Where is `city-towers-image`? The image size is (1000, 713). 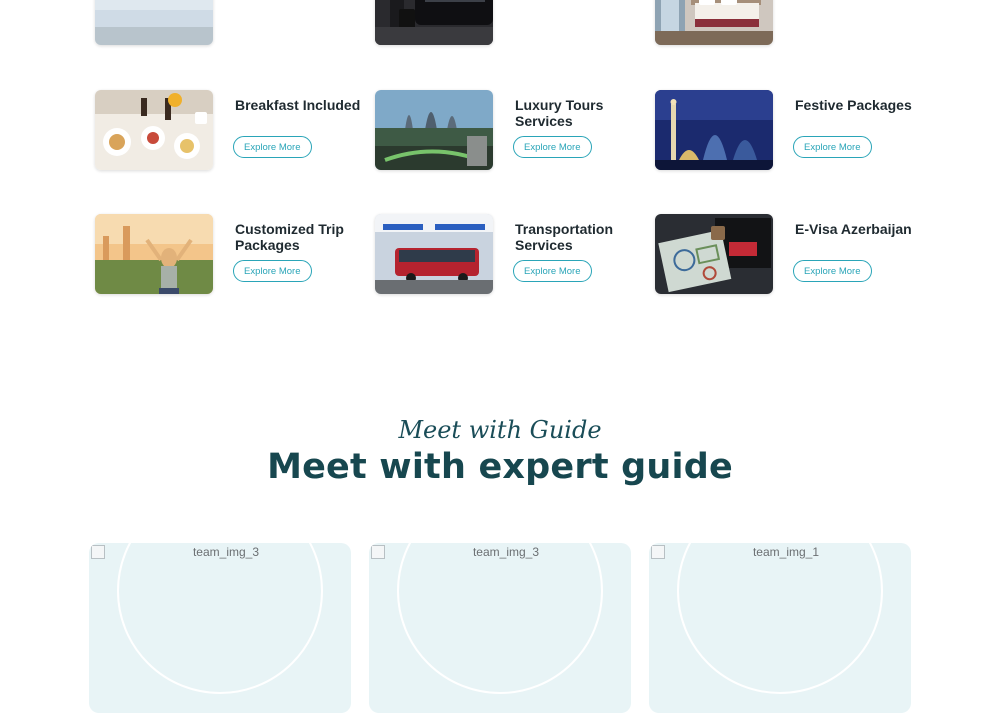 city-towers-image is located at coordinates (434, 130).